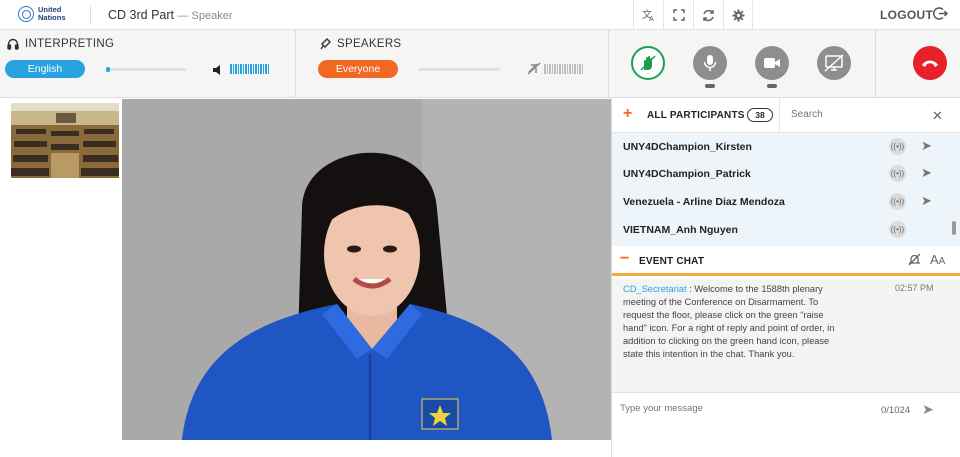 The image size is (960, 457). Describe the element at coordinates (687, 174) in the screenshot. I see `participant-name: UNY4DChampion_Patrick` at that location.